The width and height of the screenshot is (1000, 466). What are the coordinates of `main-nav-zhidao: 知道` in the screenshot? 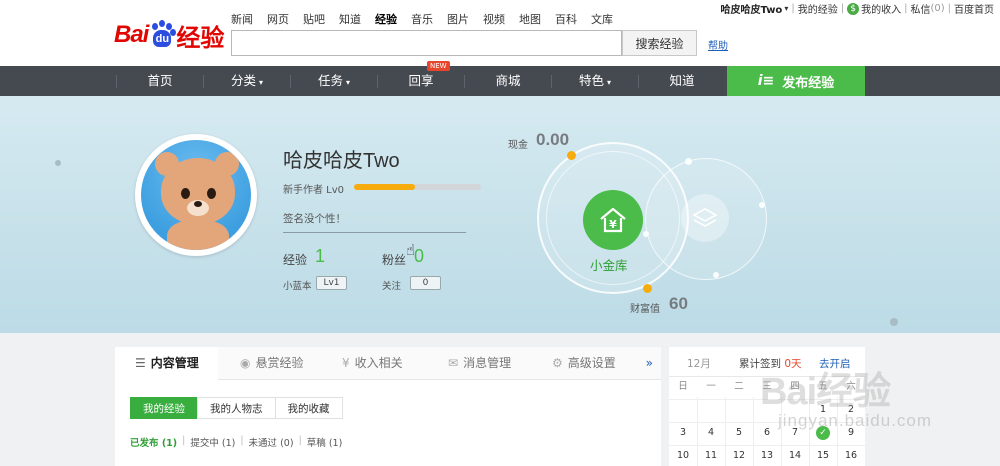 It's located at (682, 81).